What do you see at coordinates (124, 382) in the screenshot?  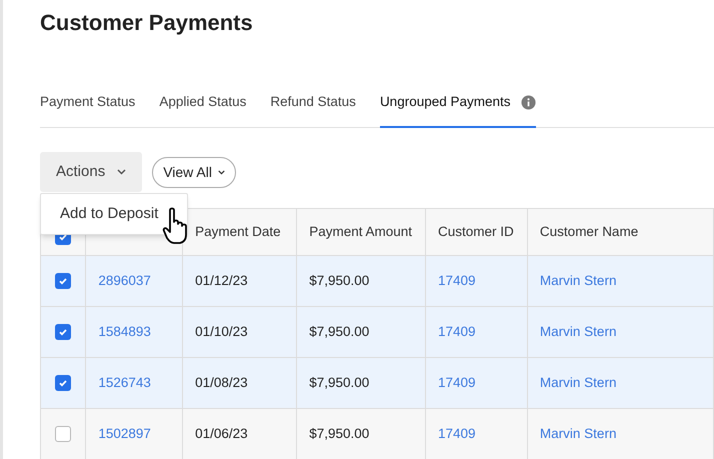 I see `table-link: 1526743` at bounding box center [124, 382].